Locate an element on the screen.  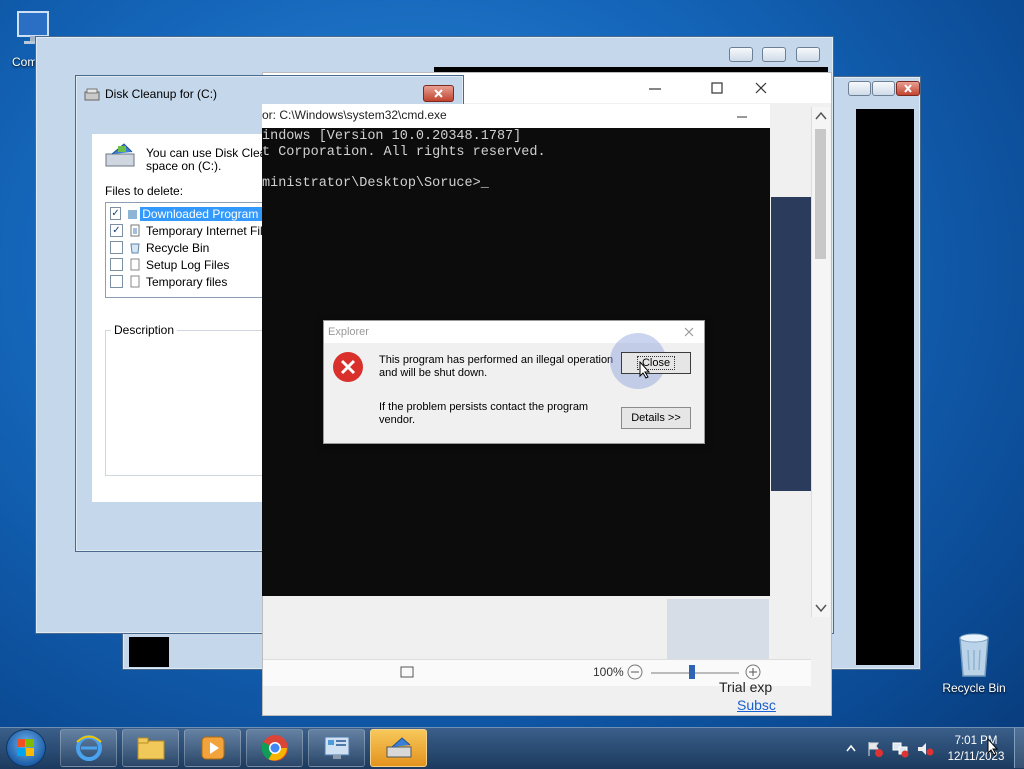
control-panel-icon is located at coordinates (336, 747).